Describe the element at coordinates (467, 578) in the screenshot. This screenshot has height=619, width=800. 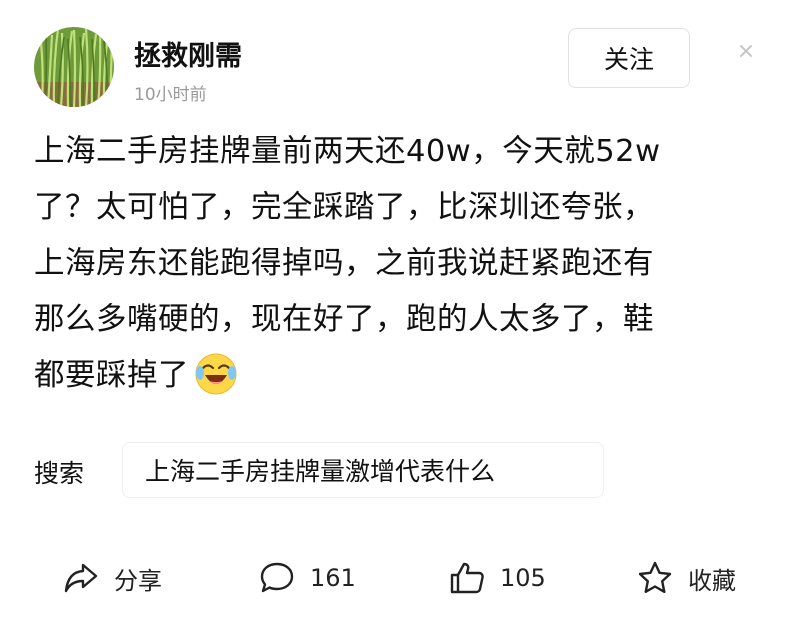
I see `like-icon` at that location.